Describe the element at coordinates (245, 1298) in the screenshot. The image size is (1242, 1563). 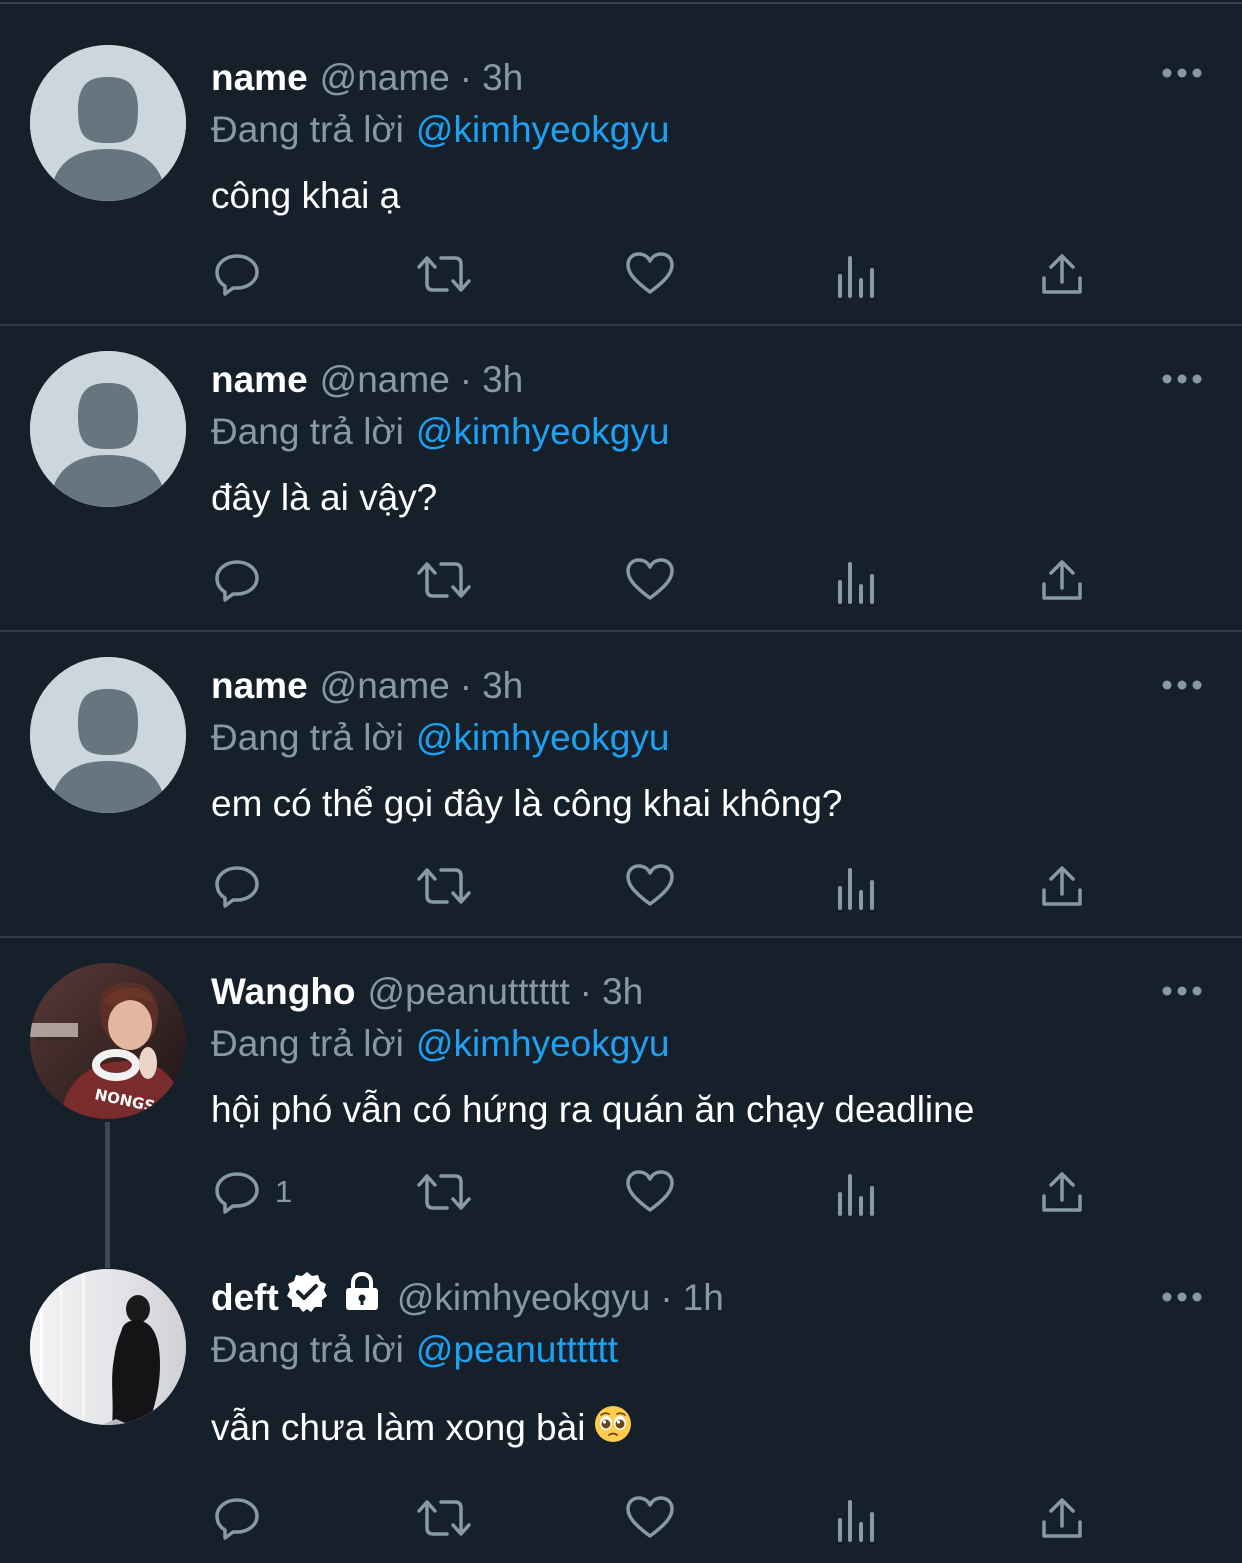
I see `display-name: deft` at that location.